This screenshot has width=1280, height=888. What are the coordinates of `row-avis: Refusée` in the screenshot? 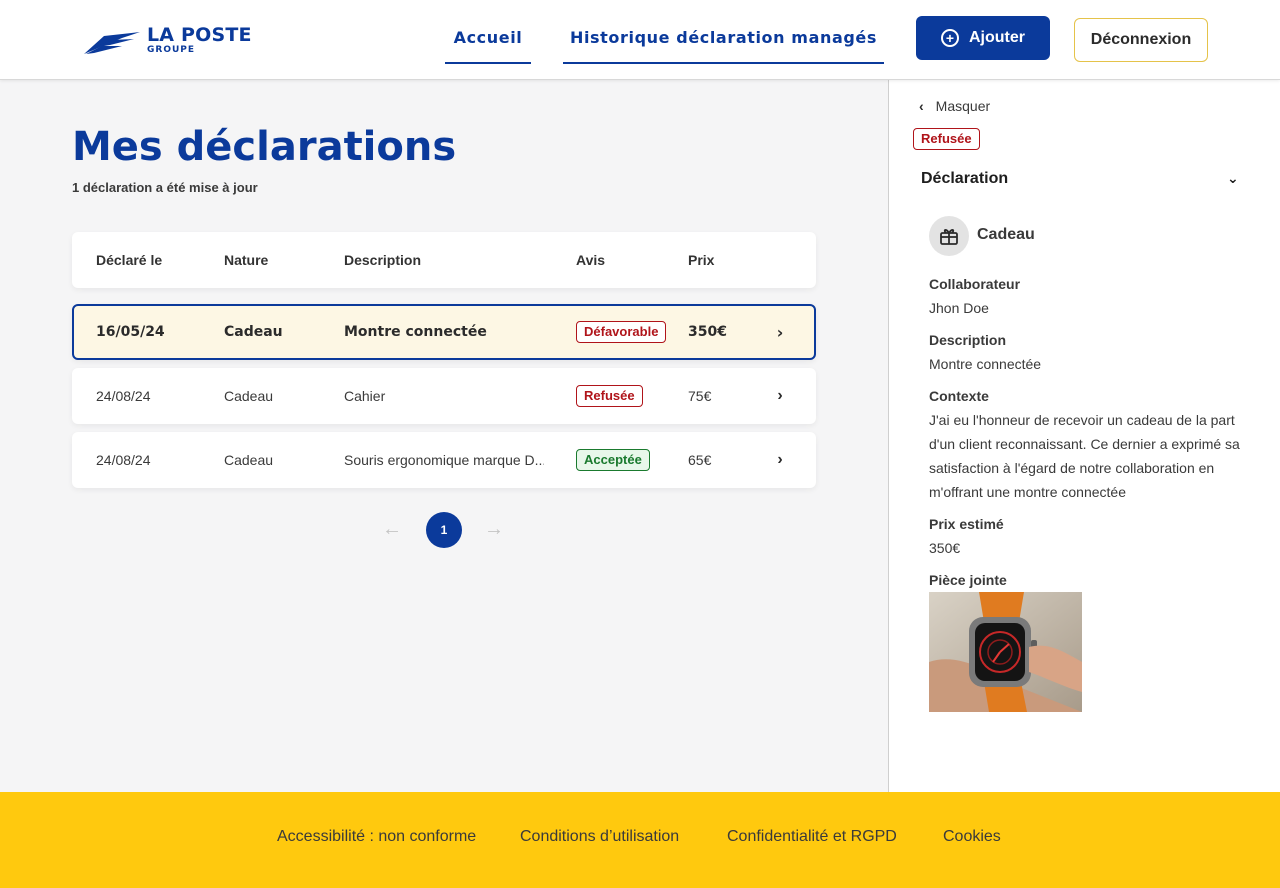 It's located at (631, 396).